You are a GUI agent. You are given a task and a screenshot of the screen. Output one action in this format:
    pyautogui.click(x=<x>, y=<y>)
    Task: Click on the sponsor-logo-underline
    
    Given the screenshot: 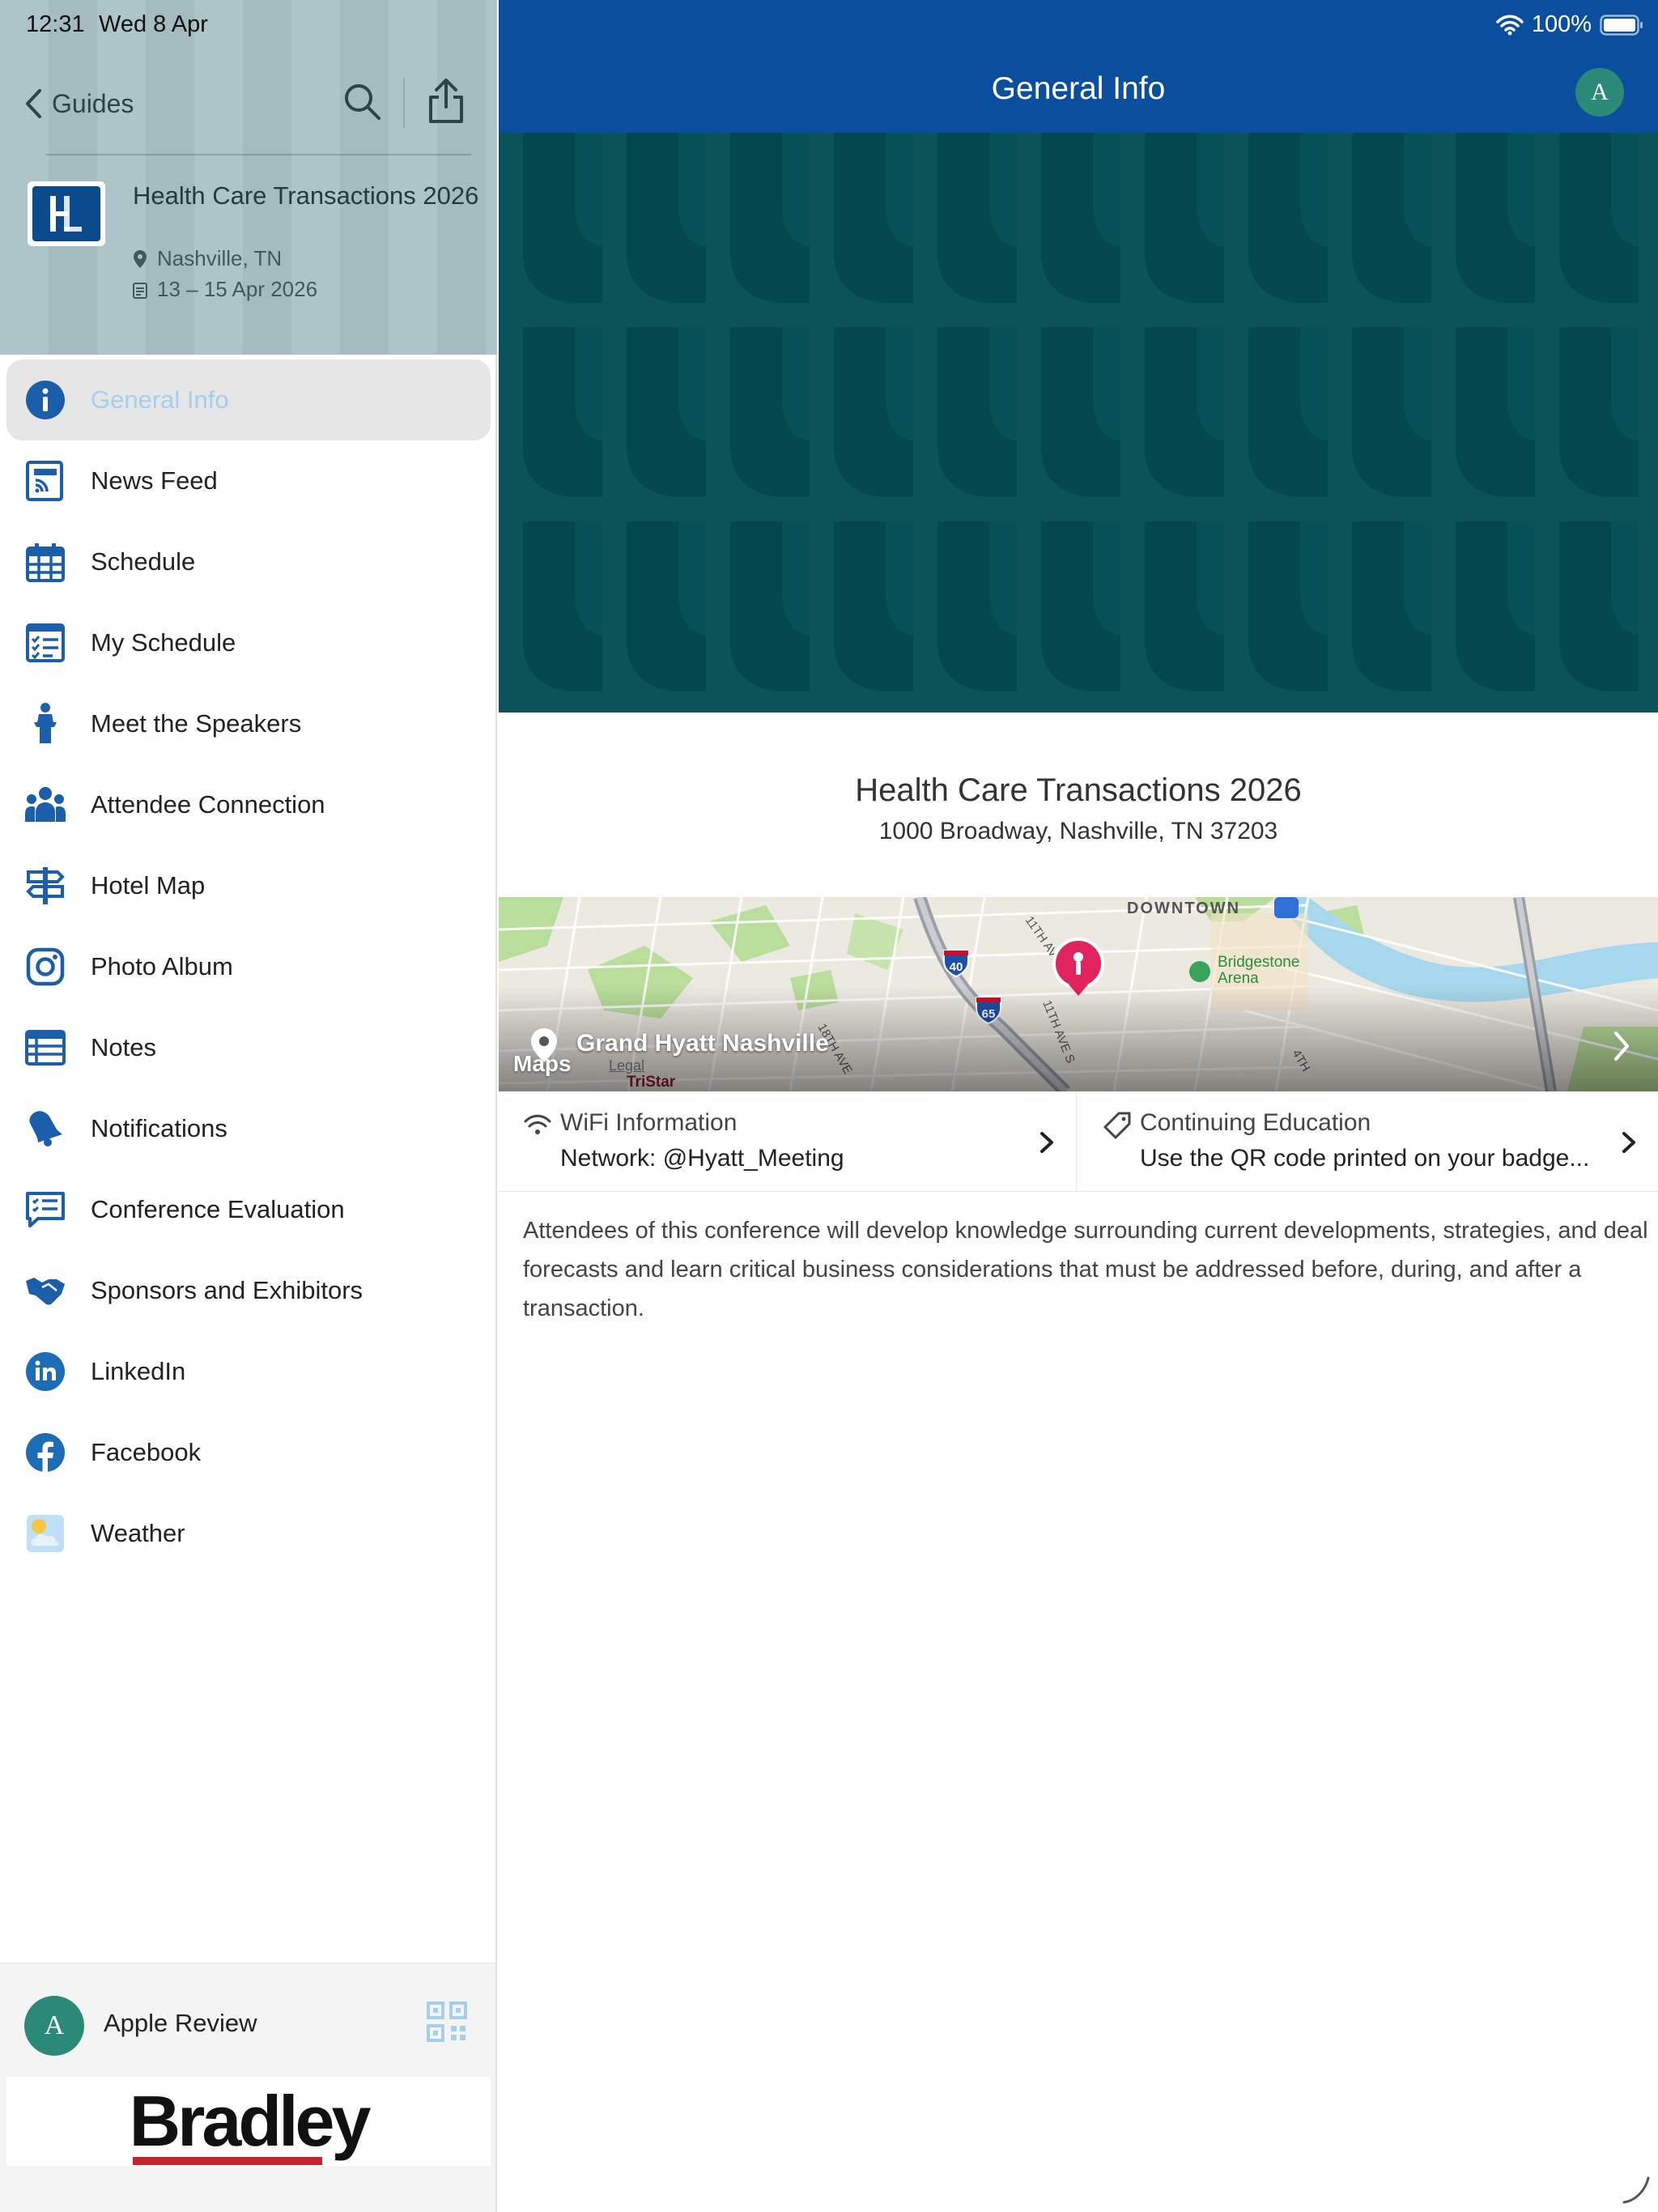 What is the action you would take?
    pyautogui.click(x=227, y=2161)
    